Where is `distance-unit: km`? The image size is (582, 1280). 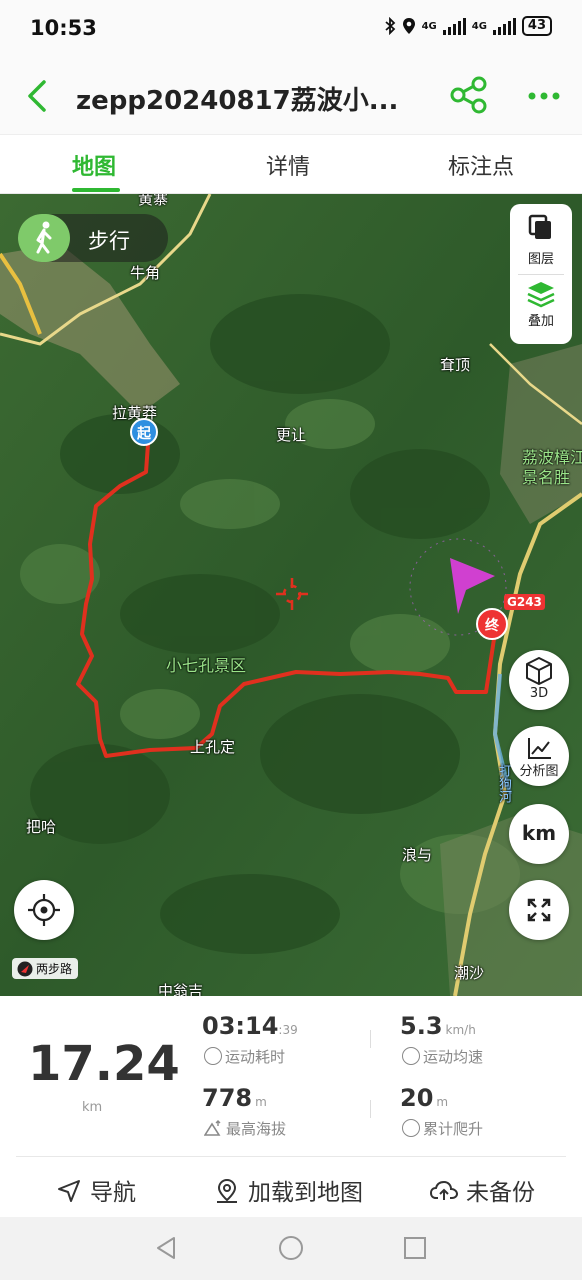 distance-unit: km is located at coordinates (92, 1107).